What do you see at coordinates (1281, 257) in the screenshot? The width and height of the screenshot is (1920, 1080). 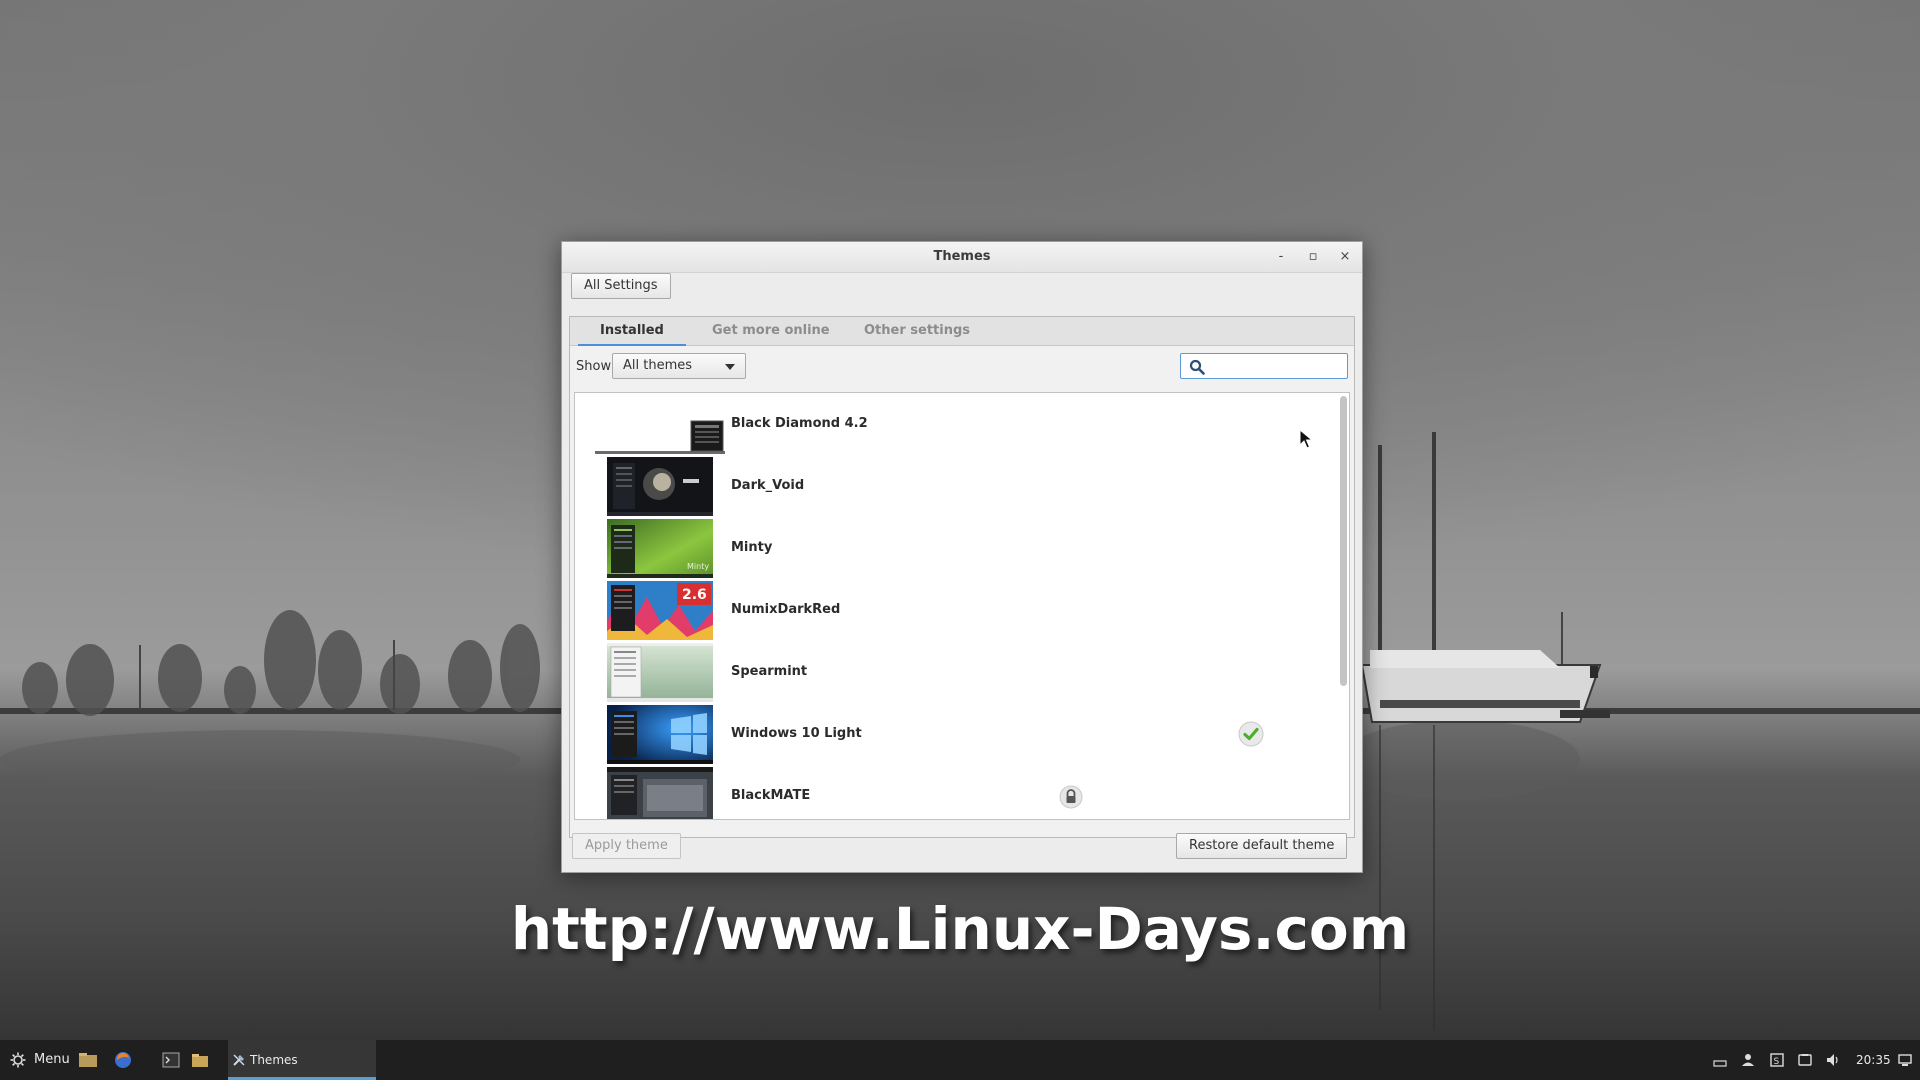 I see `minimize-button: -` at bounding box center [1281, 257].